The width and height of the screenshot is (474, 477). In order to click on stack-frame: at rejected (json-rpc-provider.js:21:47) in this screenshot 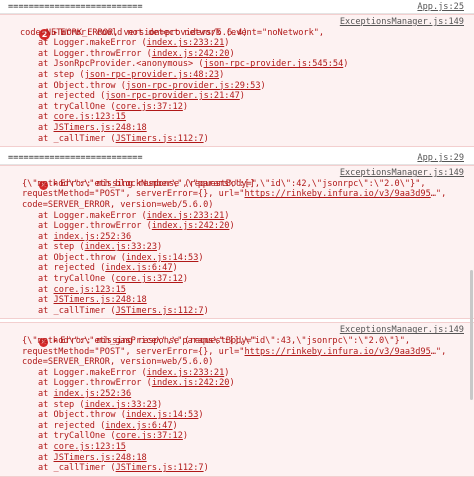, I will do `click(141, 96)`.